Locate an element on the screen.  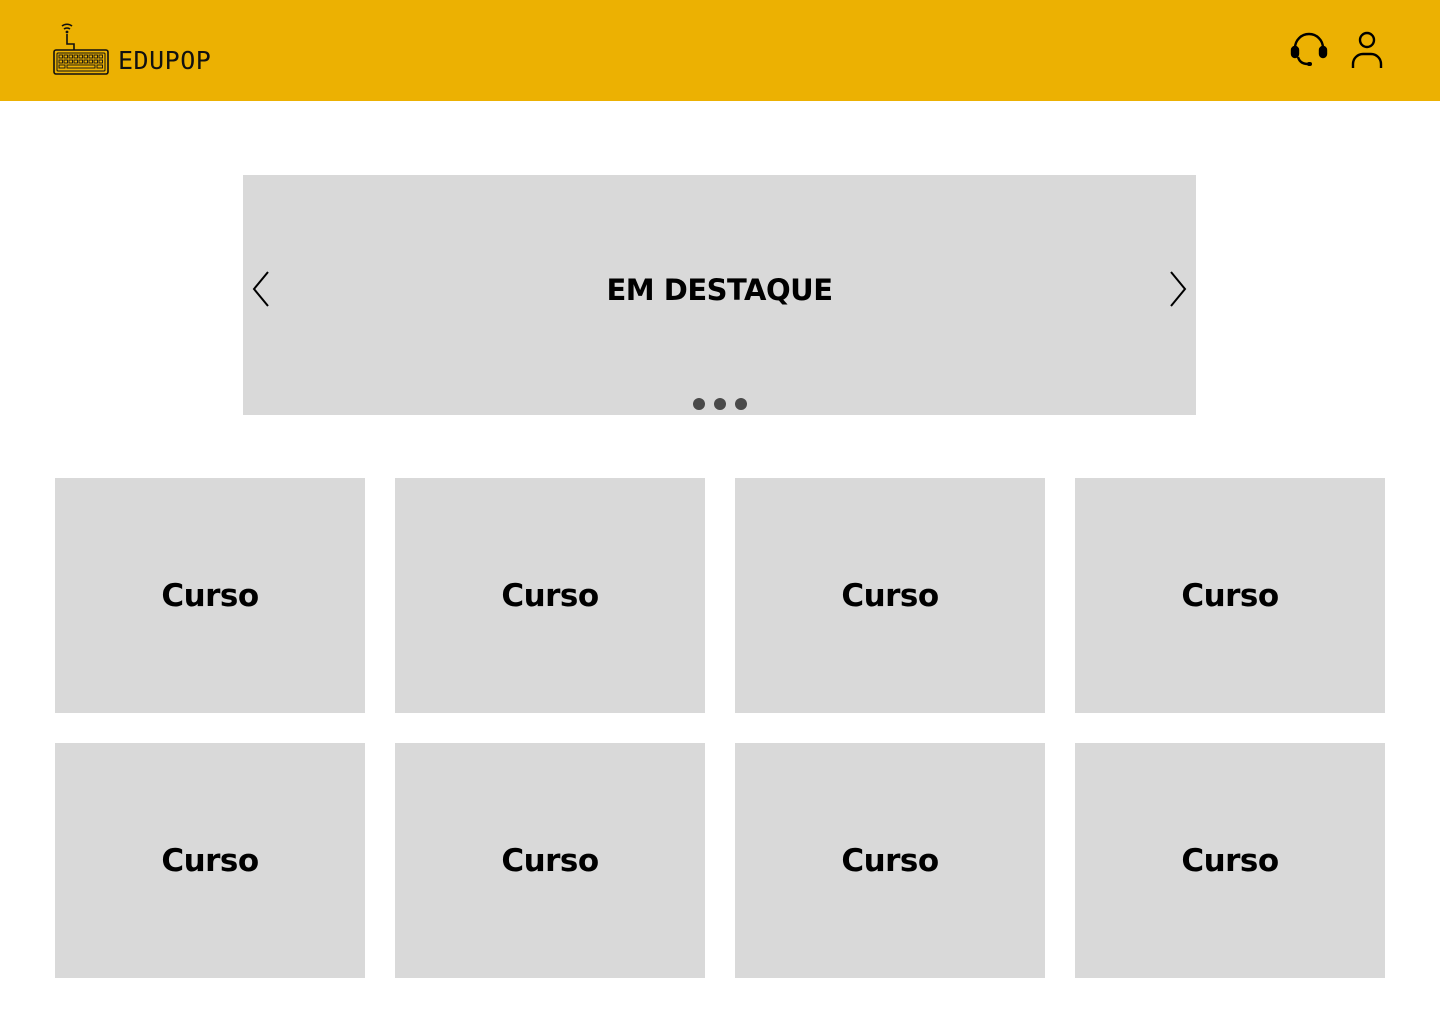
chevron-right-icon is located at coordinates (1178, 289).